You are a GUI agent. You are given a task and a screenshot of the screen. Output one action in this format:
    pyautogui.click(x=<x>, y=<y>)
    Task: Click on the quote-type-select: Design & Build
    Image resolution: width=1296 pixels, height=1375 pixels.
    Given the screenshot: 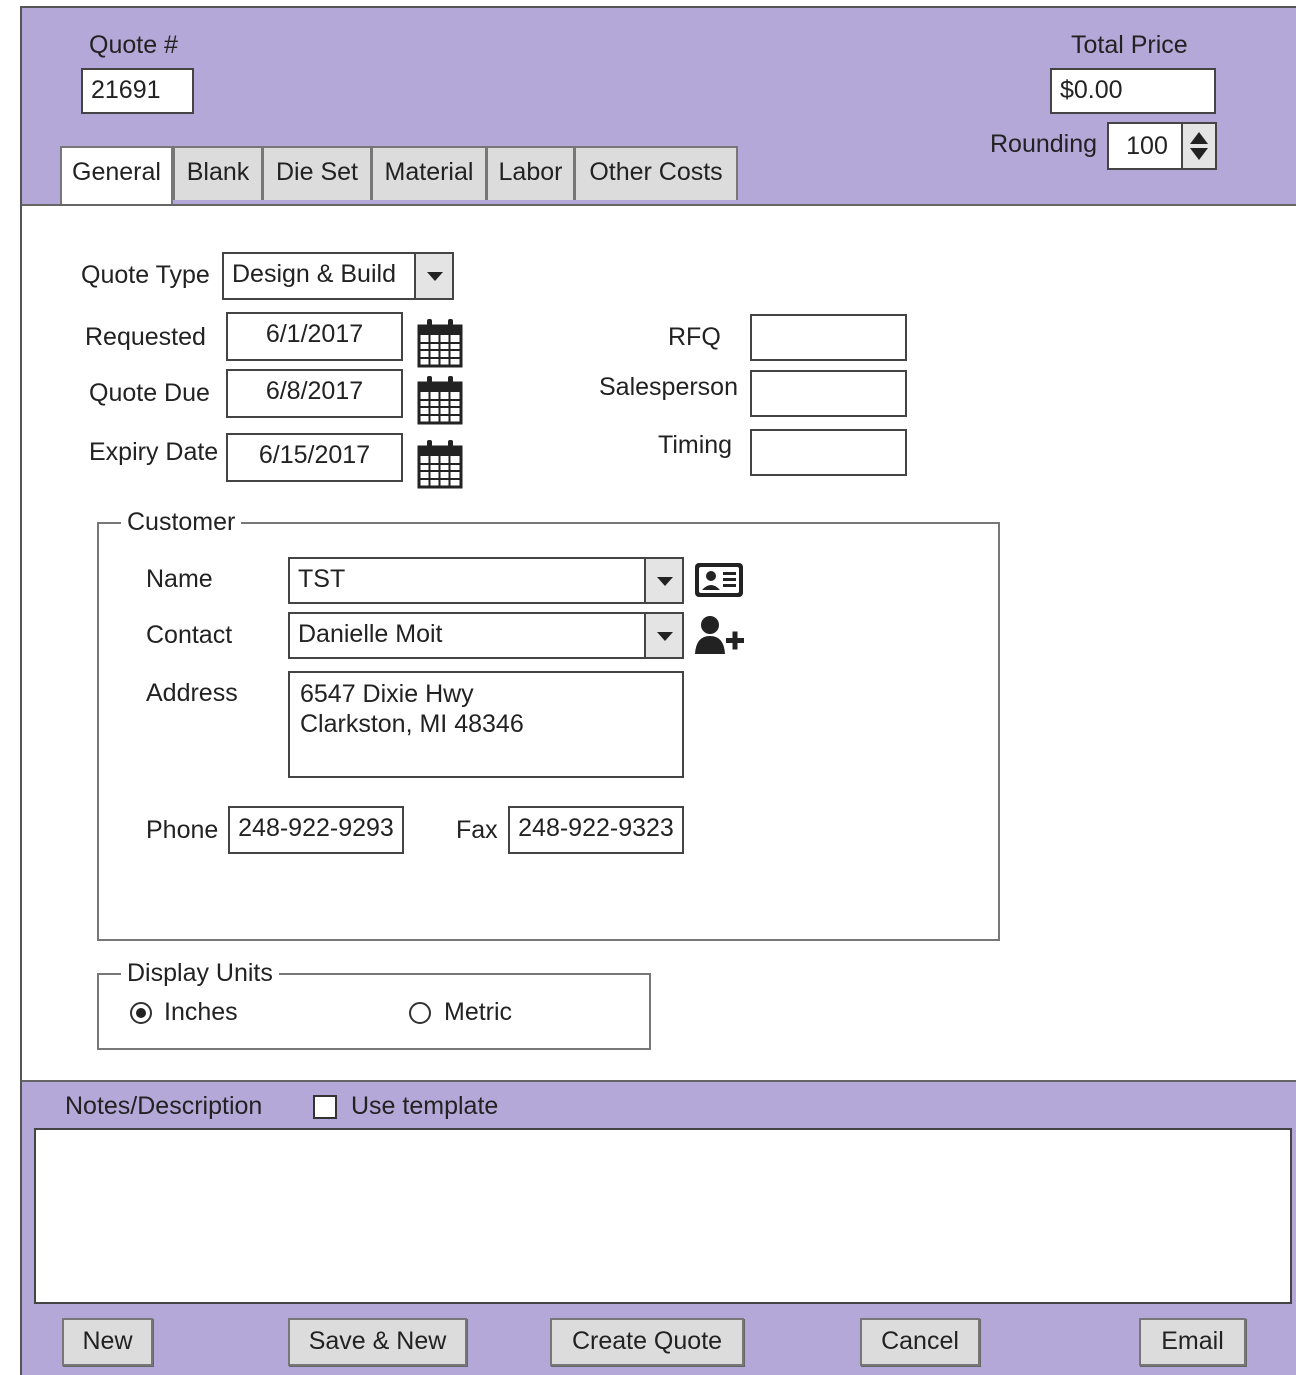 What is the action you would take?
    pyautogui.click(x=338, y=276)
    